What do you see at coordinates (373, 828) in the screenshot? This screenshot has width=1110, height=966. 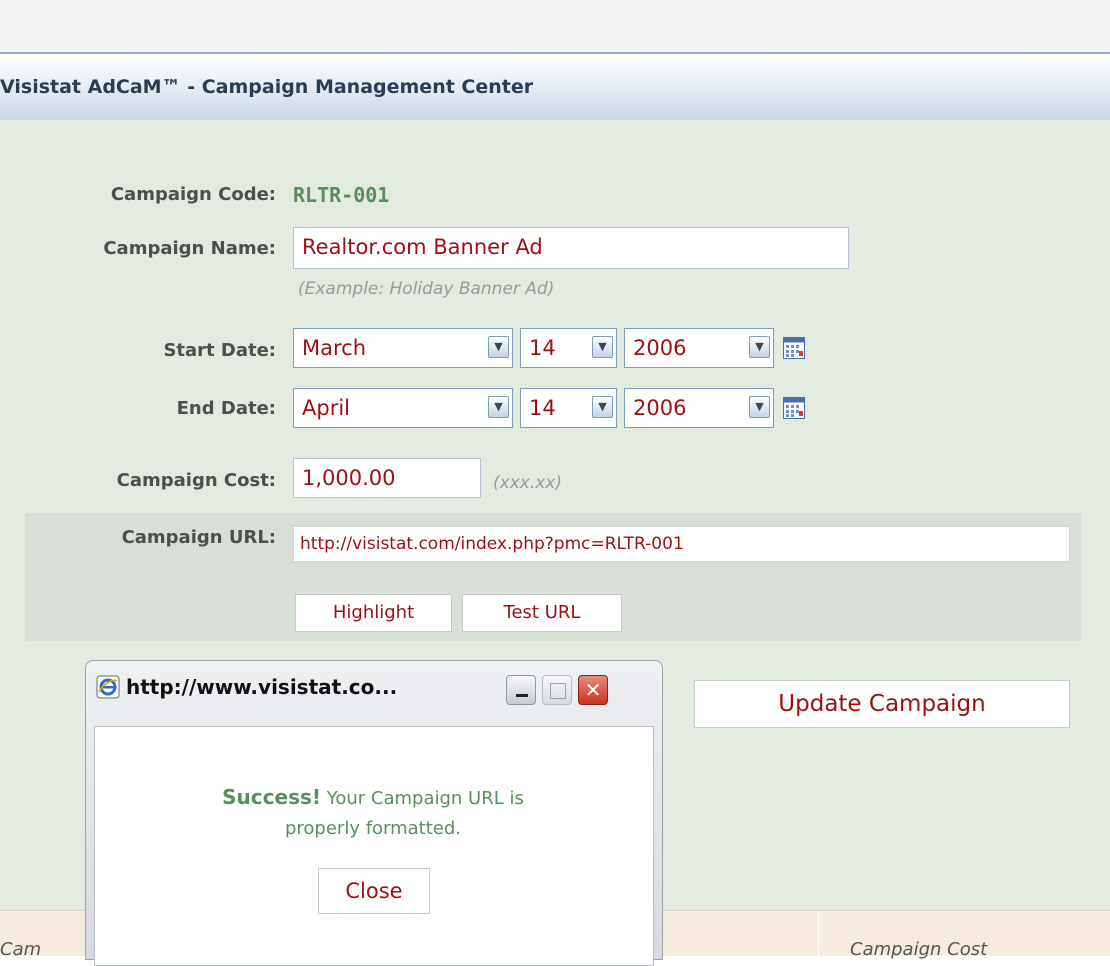 I see `popup-message-line2: properly formatted.` at bounding box center [373, 828].